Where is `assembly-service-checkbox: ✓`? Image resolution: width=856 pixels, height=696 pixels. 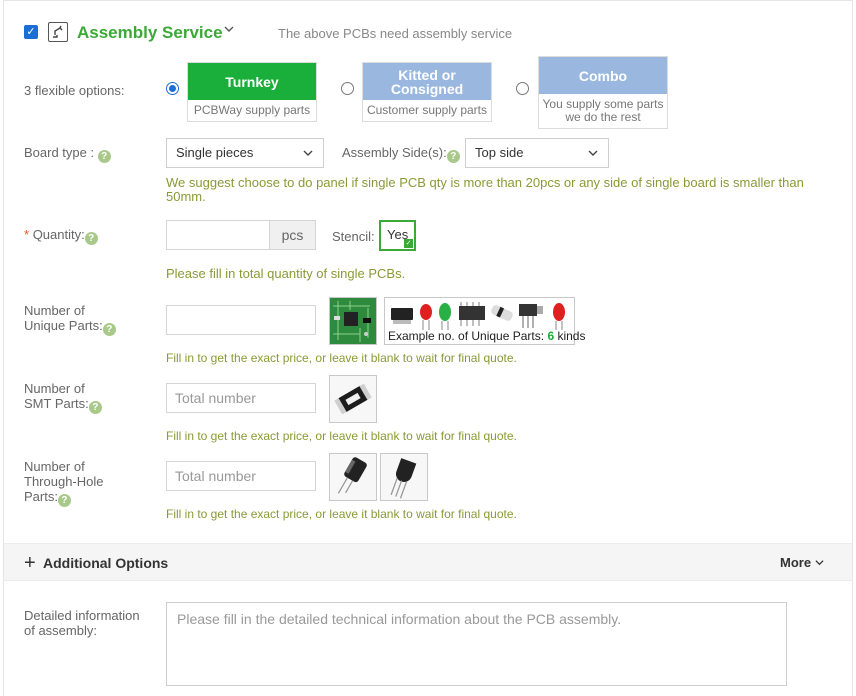 assembly-service-checkbox: ✓ is located at coordinates (31, 32).